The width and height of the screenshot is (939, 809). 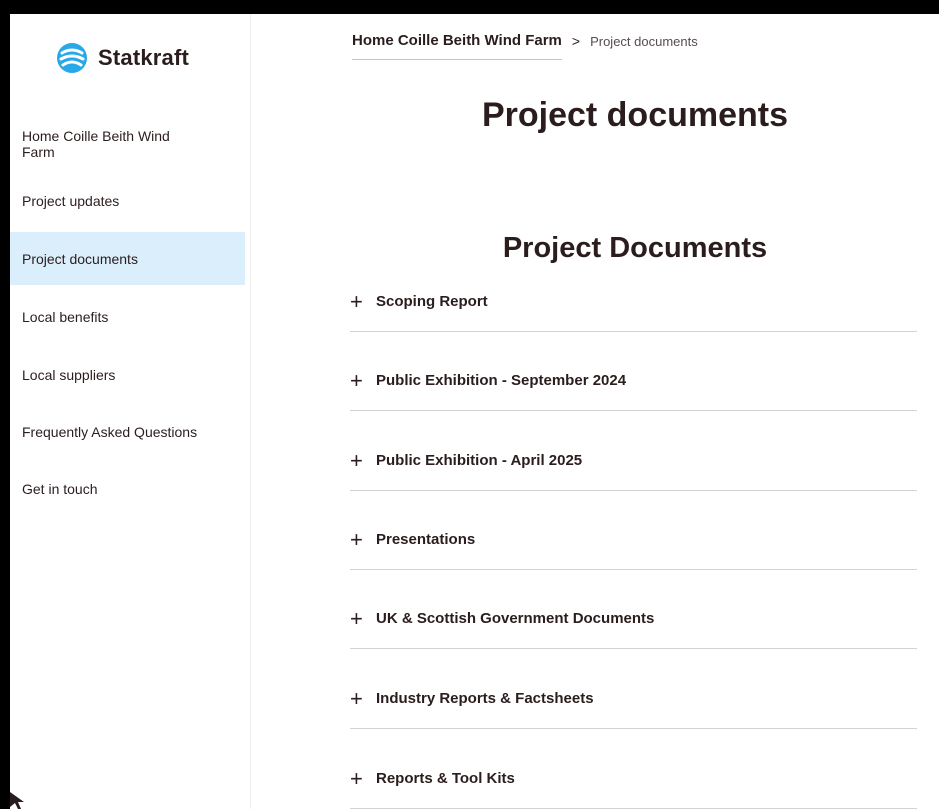 I want to click on sidebar-item-label: Local benefits, so click(x=65, y=317).